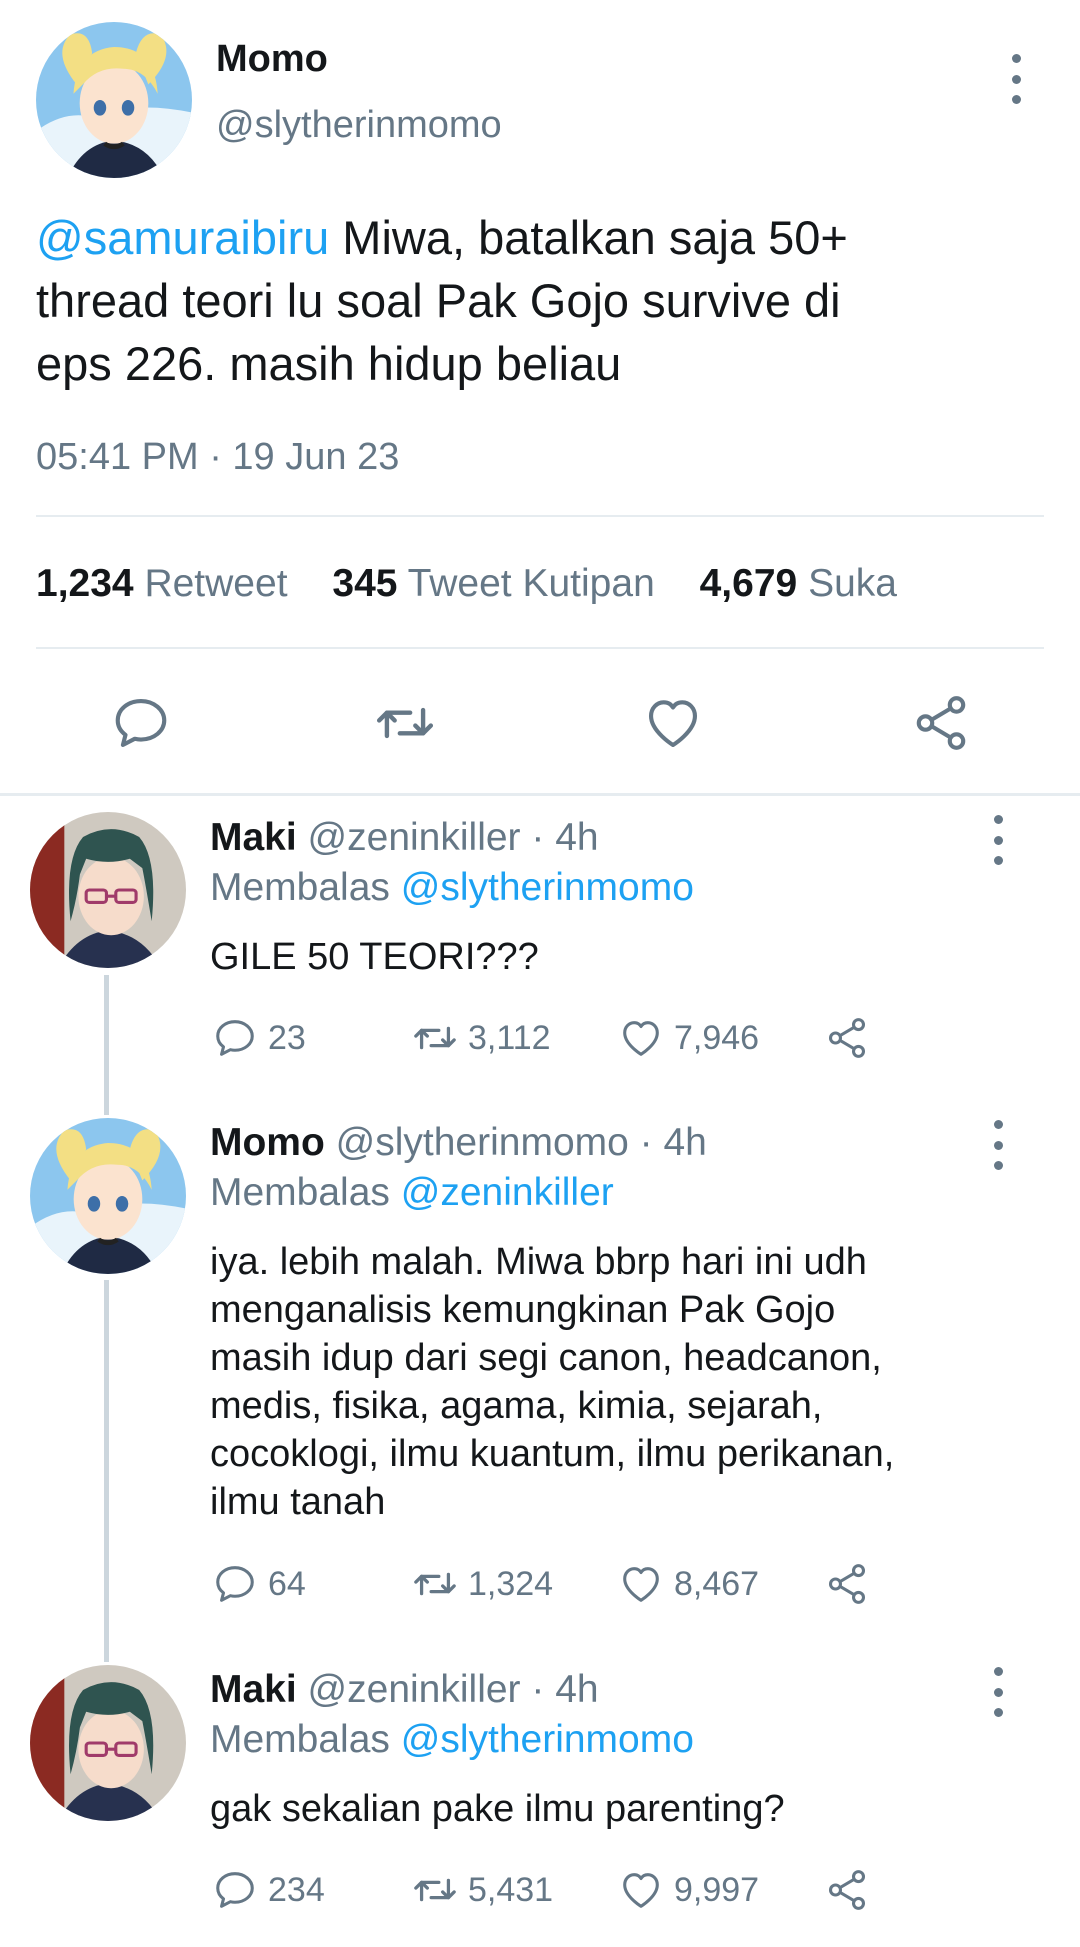 The image size is (1080, 1947). What do you see at coordinates (217, 457) in the screenshot?
I see `tweet-timestamp: 05:41 PM · 19 Jun 23` at bounding box center [217, 457].